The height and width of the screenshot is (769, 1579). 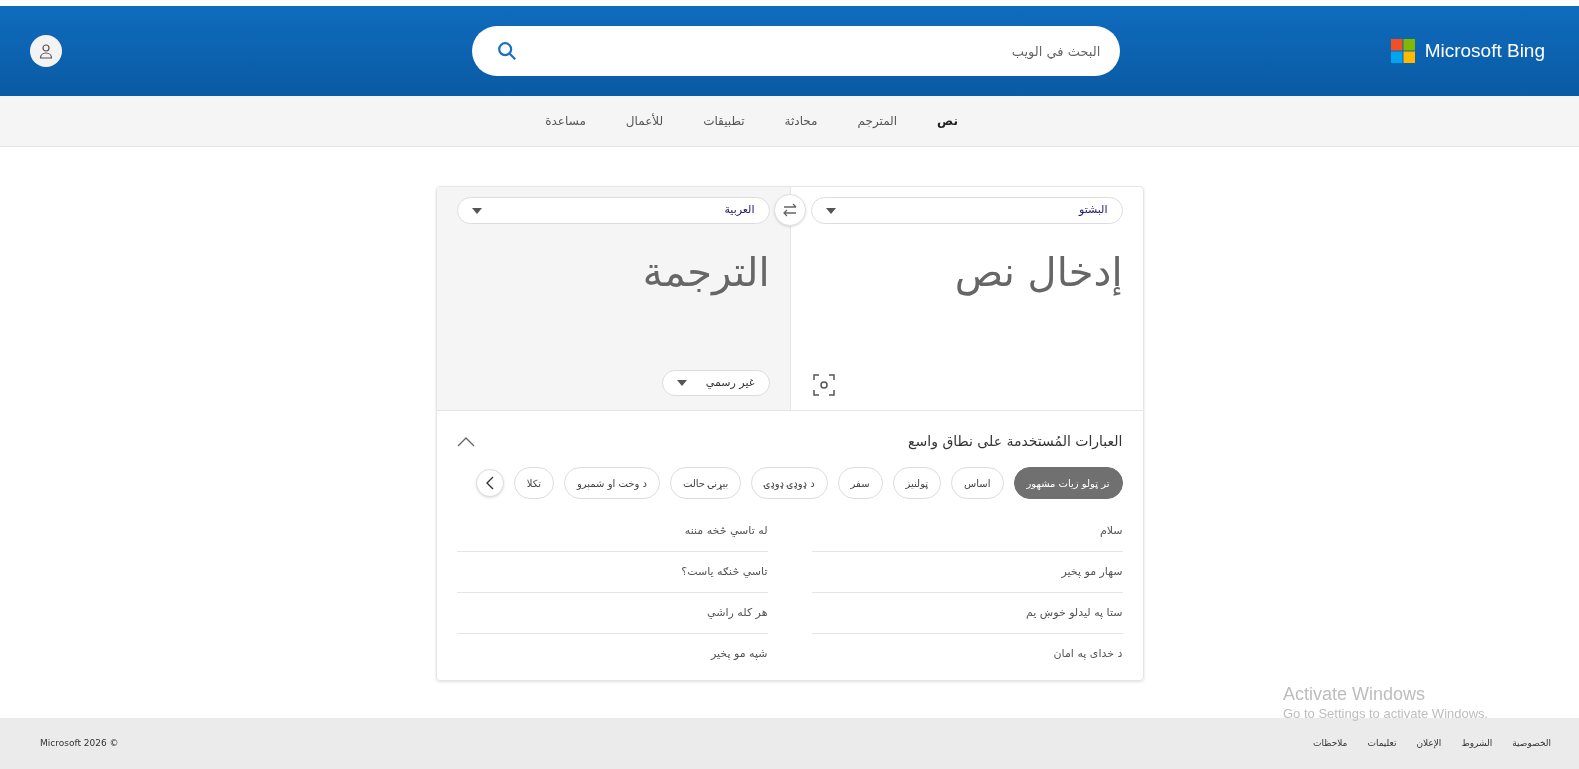 I want to click on bing-logo: Microsoft Bing, so click(x=1467, y=51).